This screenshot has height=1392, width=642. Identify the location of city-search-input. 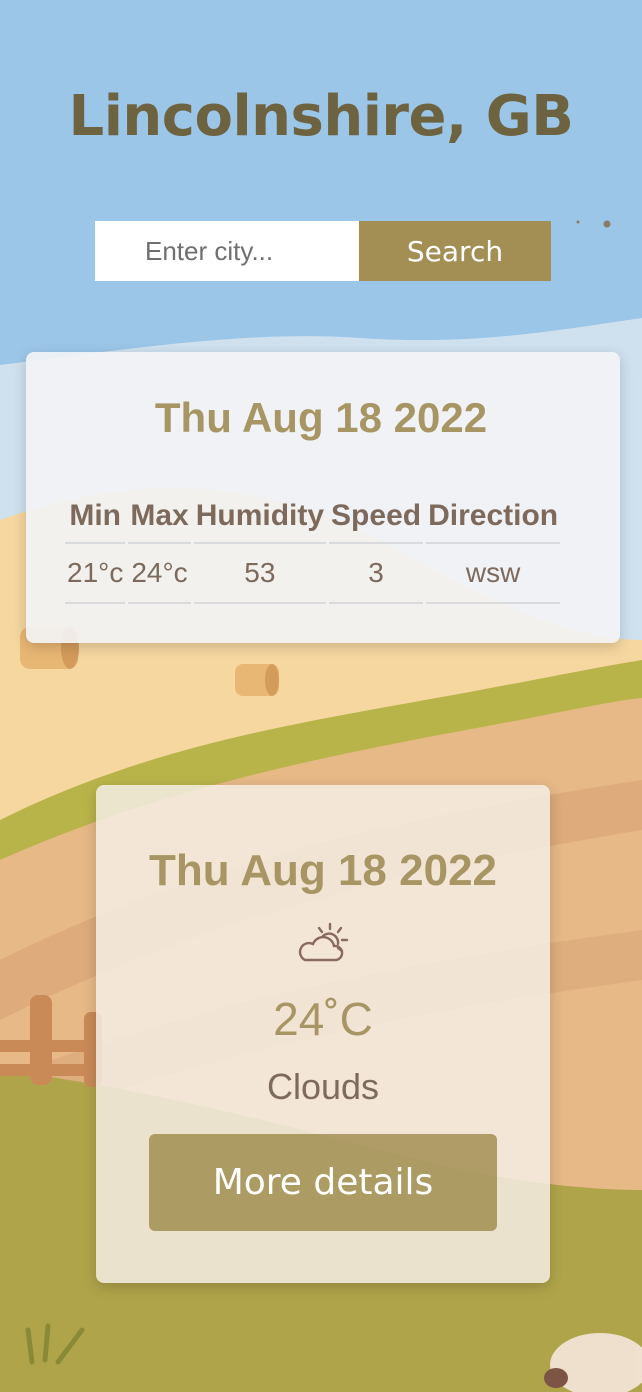
(227, 251).